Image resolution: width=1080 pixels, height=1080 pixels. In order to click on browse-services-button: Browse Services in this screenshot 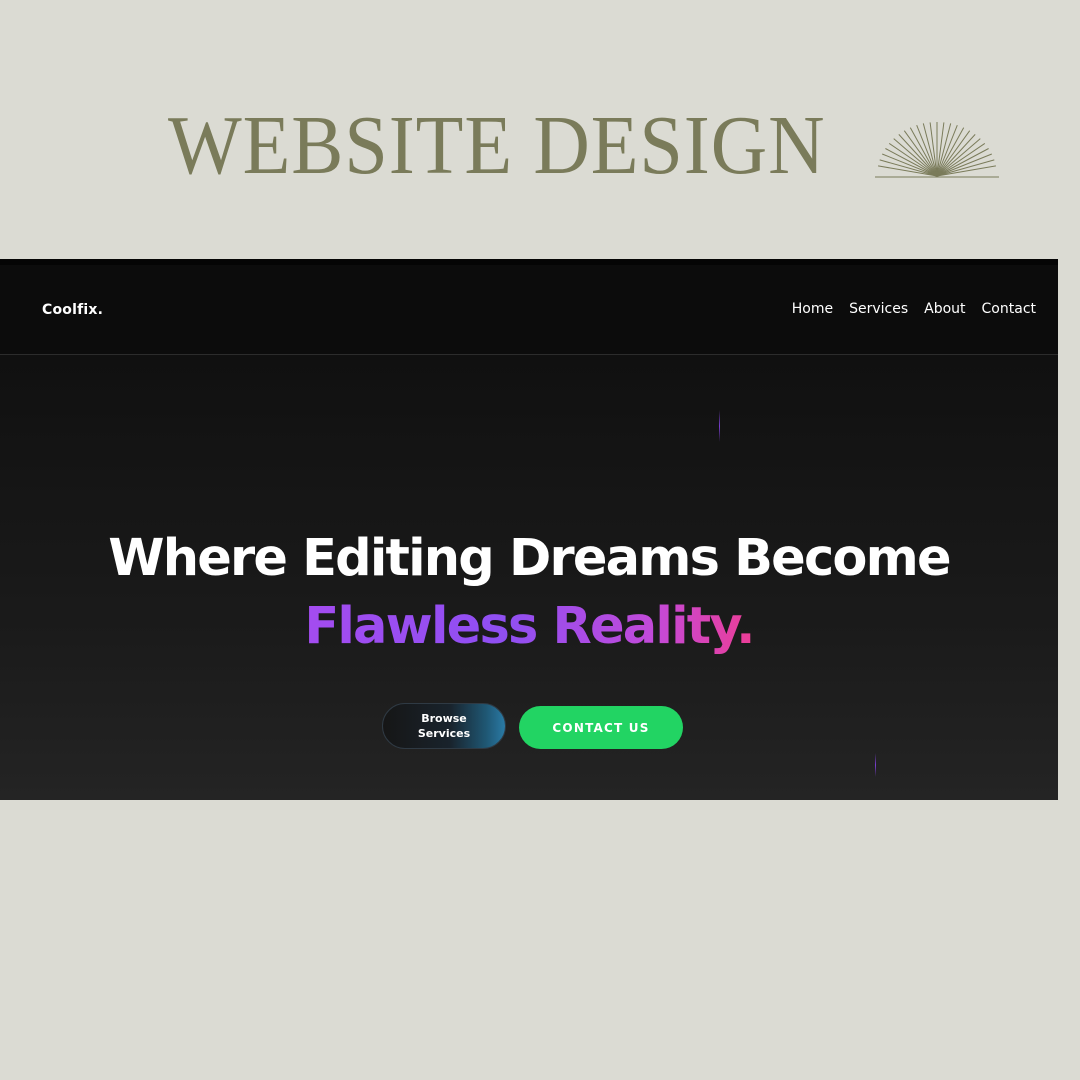, I will do `click(444, 726)`.